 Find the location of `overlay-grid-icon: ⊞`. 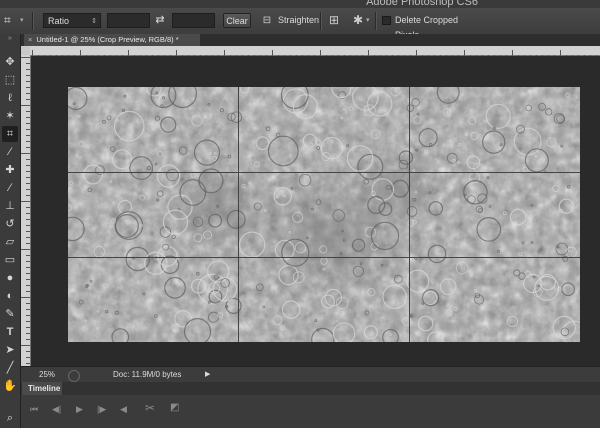

overlay-grid-icon: ⊞ is located at coordinates (334, 20).